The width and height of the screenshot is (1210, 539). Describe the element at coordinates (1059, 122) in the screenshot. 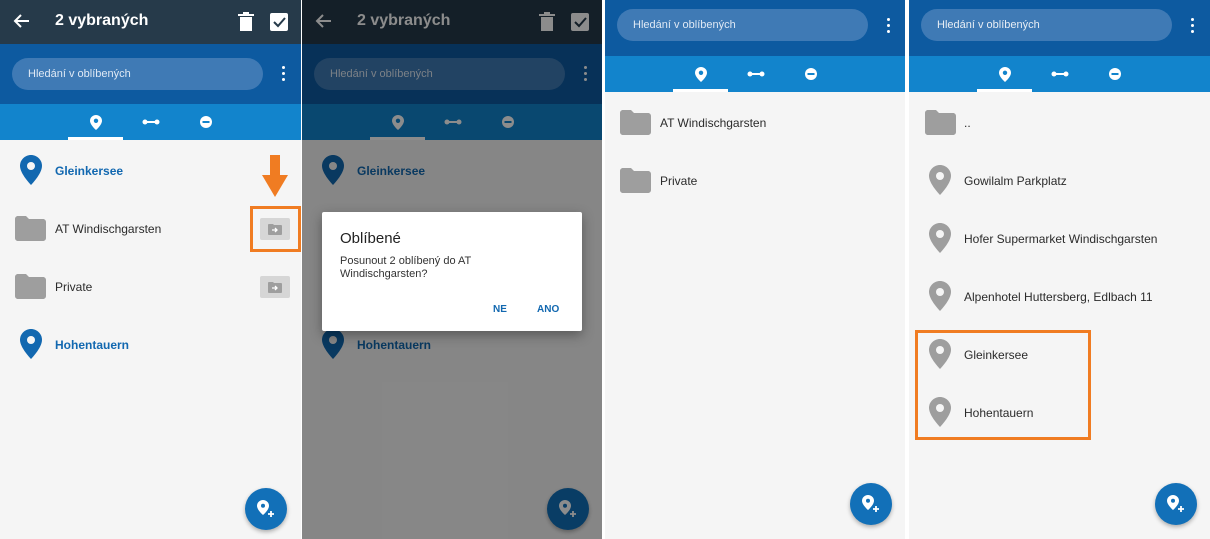

I see `list-item: ..` at that location.